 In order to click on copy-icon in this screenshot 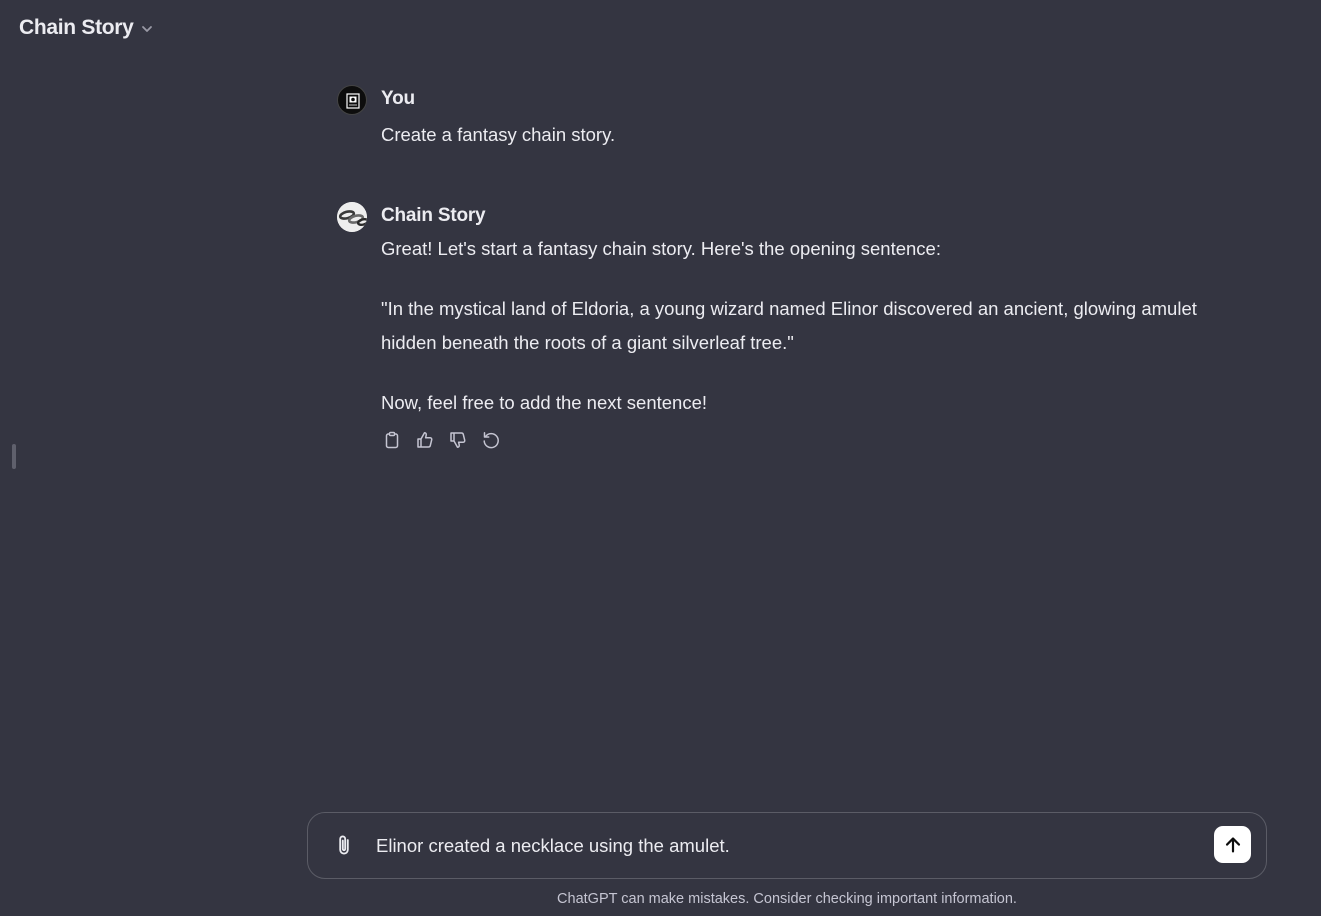, I will do `click(391, 439)`.